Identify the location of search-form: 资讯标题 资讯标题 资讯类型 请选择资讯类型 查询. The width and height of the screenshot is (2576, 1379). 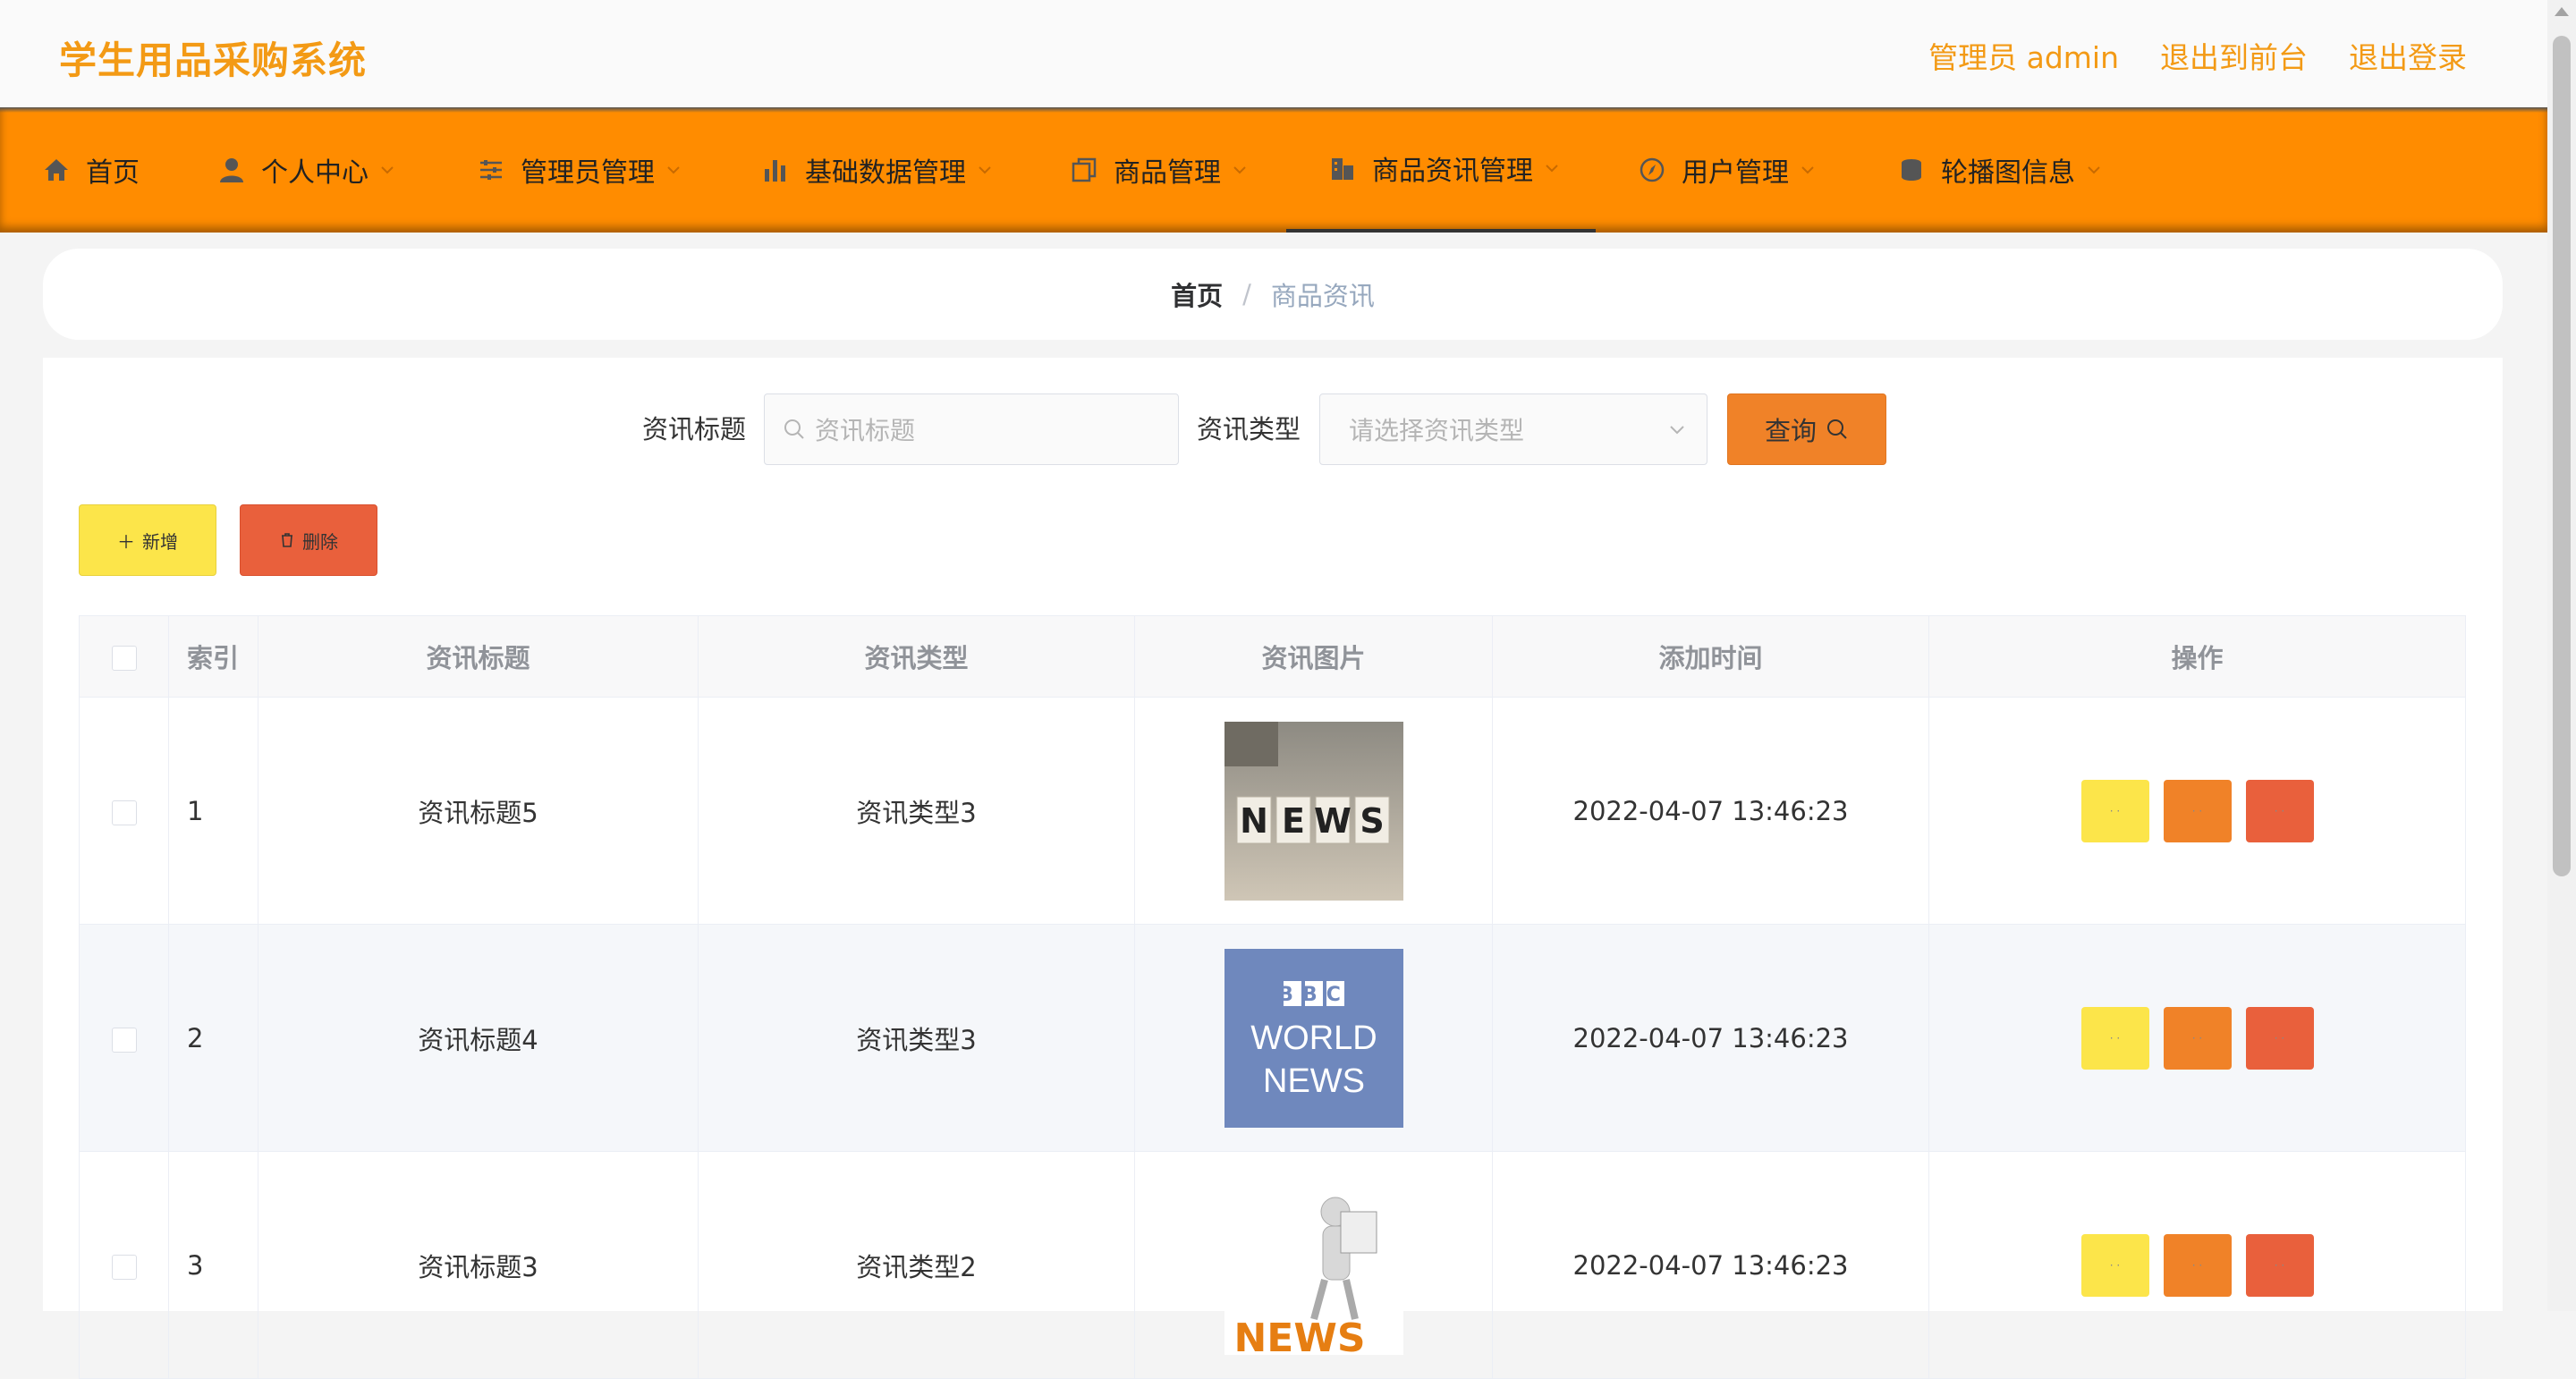
(1273, 429).